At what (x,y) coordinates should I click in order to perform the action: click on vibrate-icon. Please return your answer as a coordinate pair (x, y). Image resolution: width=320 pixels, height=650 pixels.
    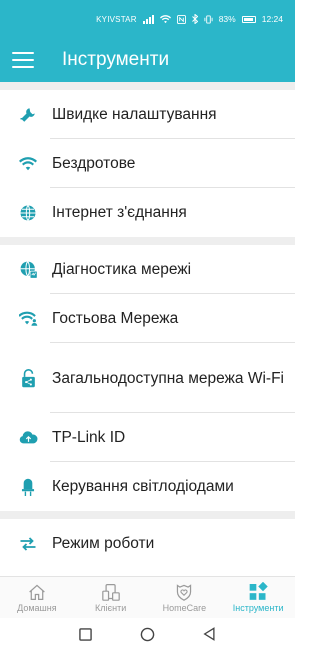
    Looking at the image, I should click on (208, 19).